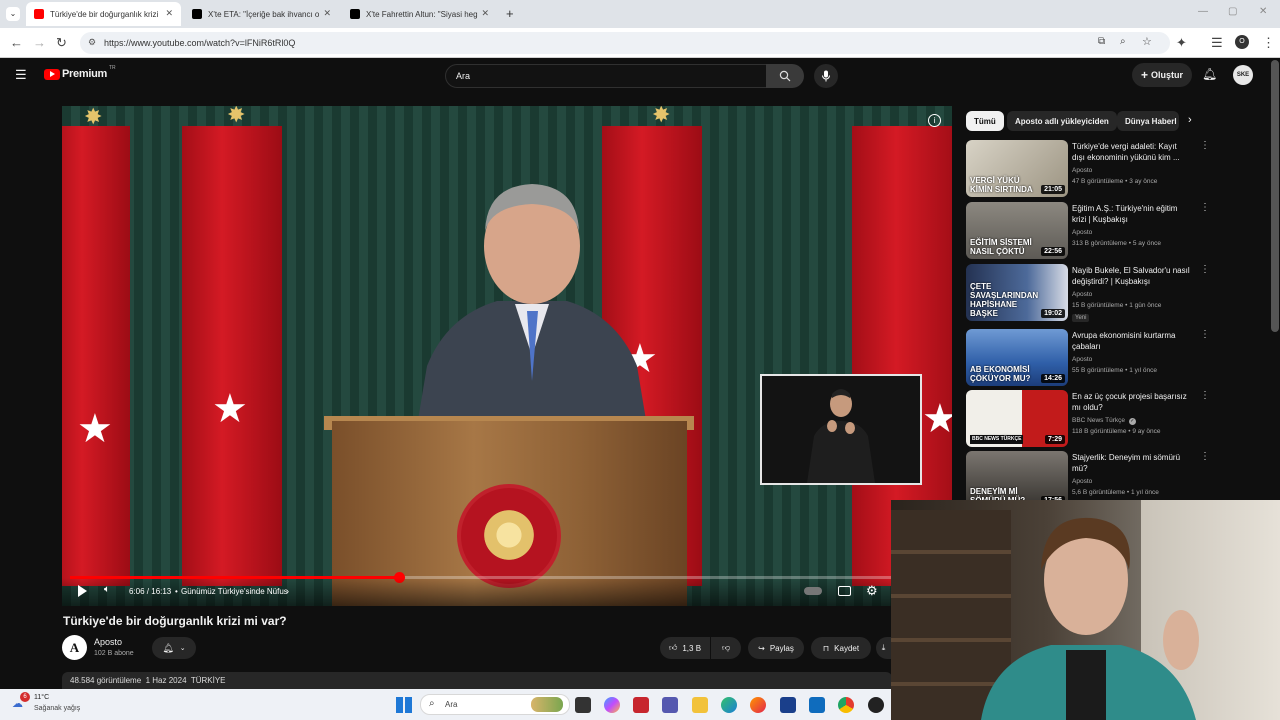 The width and height of the screenshot is (1280, 720). Describe the element at coordinates (1062, 121) in the screenshot. I see `chip-from-uploader: Aposto adlı yükleyiciden` at that location.